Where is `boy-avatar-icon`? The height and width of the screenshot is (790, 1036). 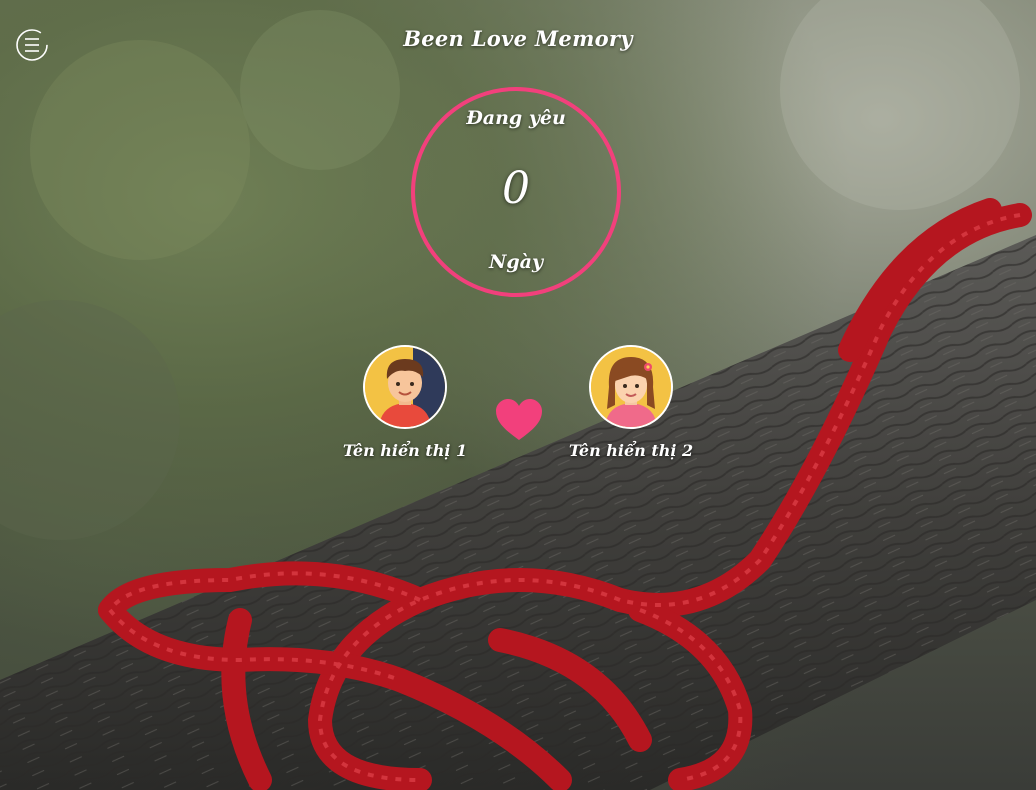 boy-avatar-icon is located at coordinates (405, 387).